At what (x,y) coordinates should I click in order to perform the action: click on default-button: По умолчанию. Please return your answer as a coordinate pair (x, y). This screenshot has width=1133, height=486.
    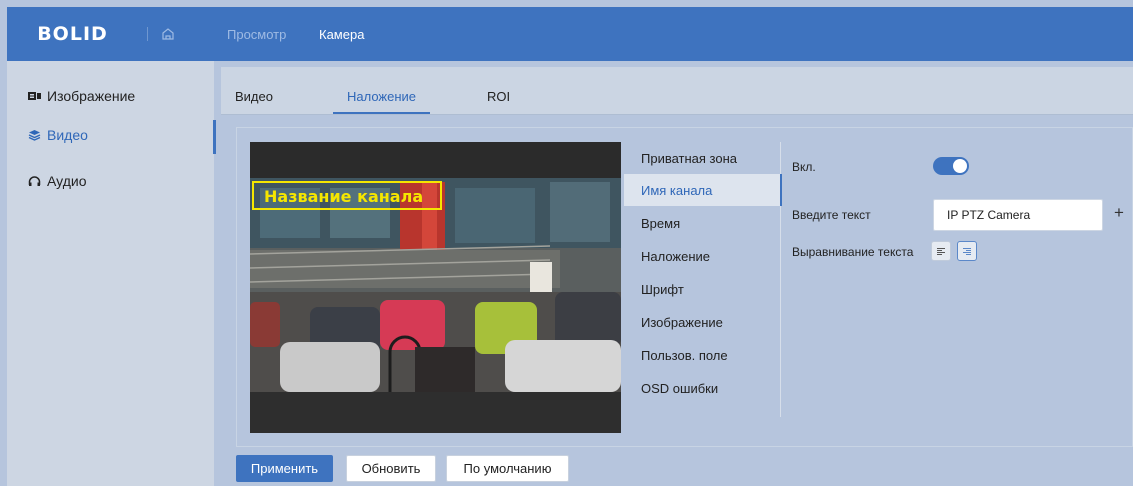
    Looking at the image, I should click on (507, 468).